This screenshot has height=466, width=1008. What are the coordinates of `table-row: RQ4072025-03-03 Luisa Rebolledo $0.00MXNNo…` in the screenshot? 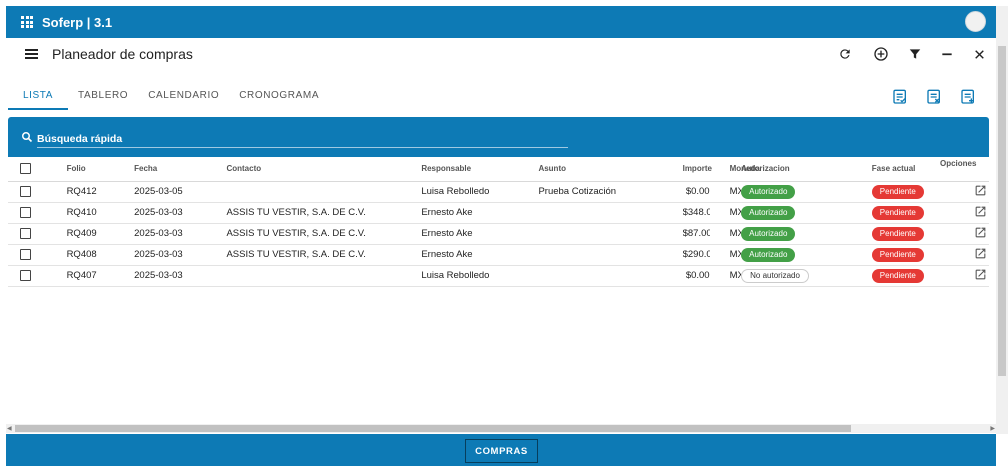 It's located at (498, 276).